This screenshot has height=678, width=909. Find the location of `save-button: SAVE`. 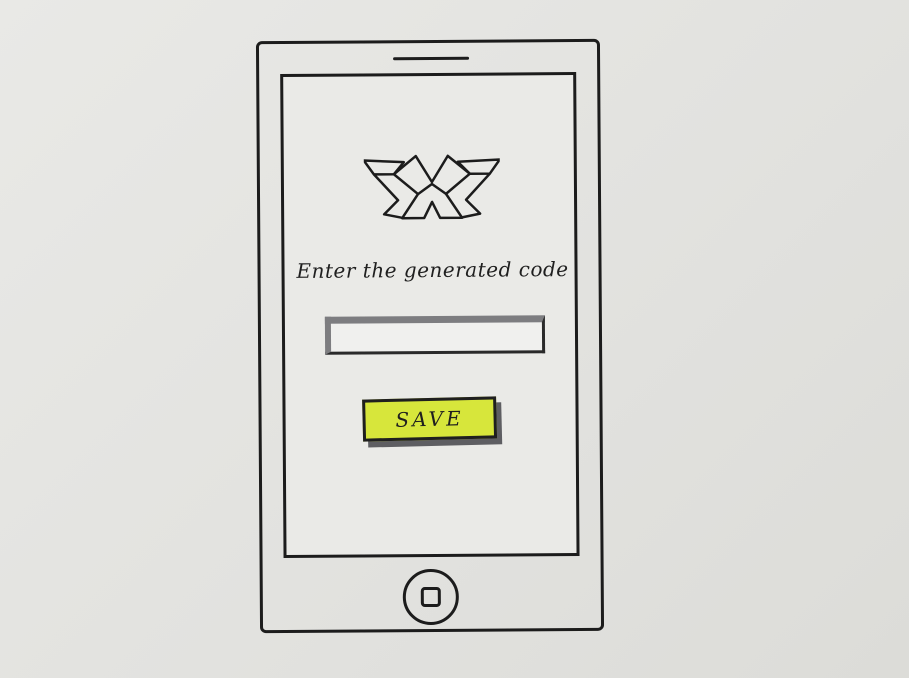

save-button: SAVE is located at coordinates (430, 419).